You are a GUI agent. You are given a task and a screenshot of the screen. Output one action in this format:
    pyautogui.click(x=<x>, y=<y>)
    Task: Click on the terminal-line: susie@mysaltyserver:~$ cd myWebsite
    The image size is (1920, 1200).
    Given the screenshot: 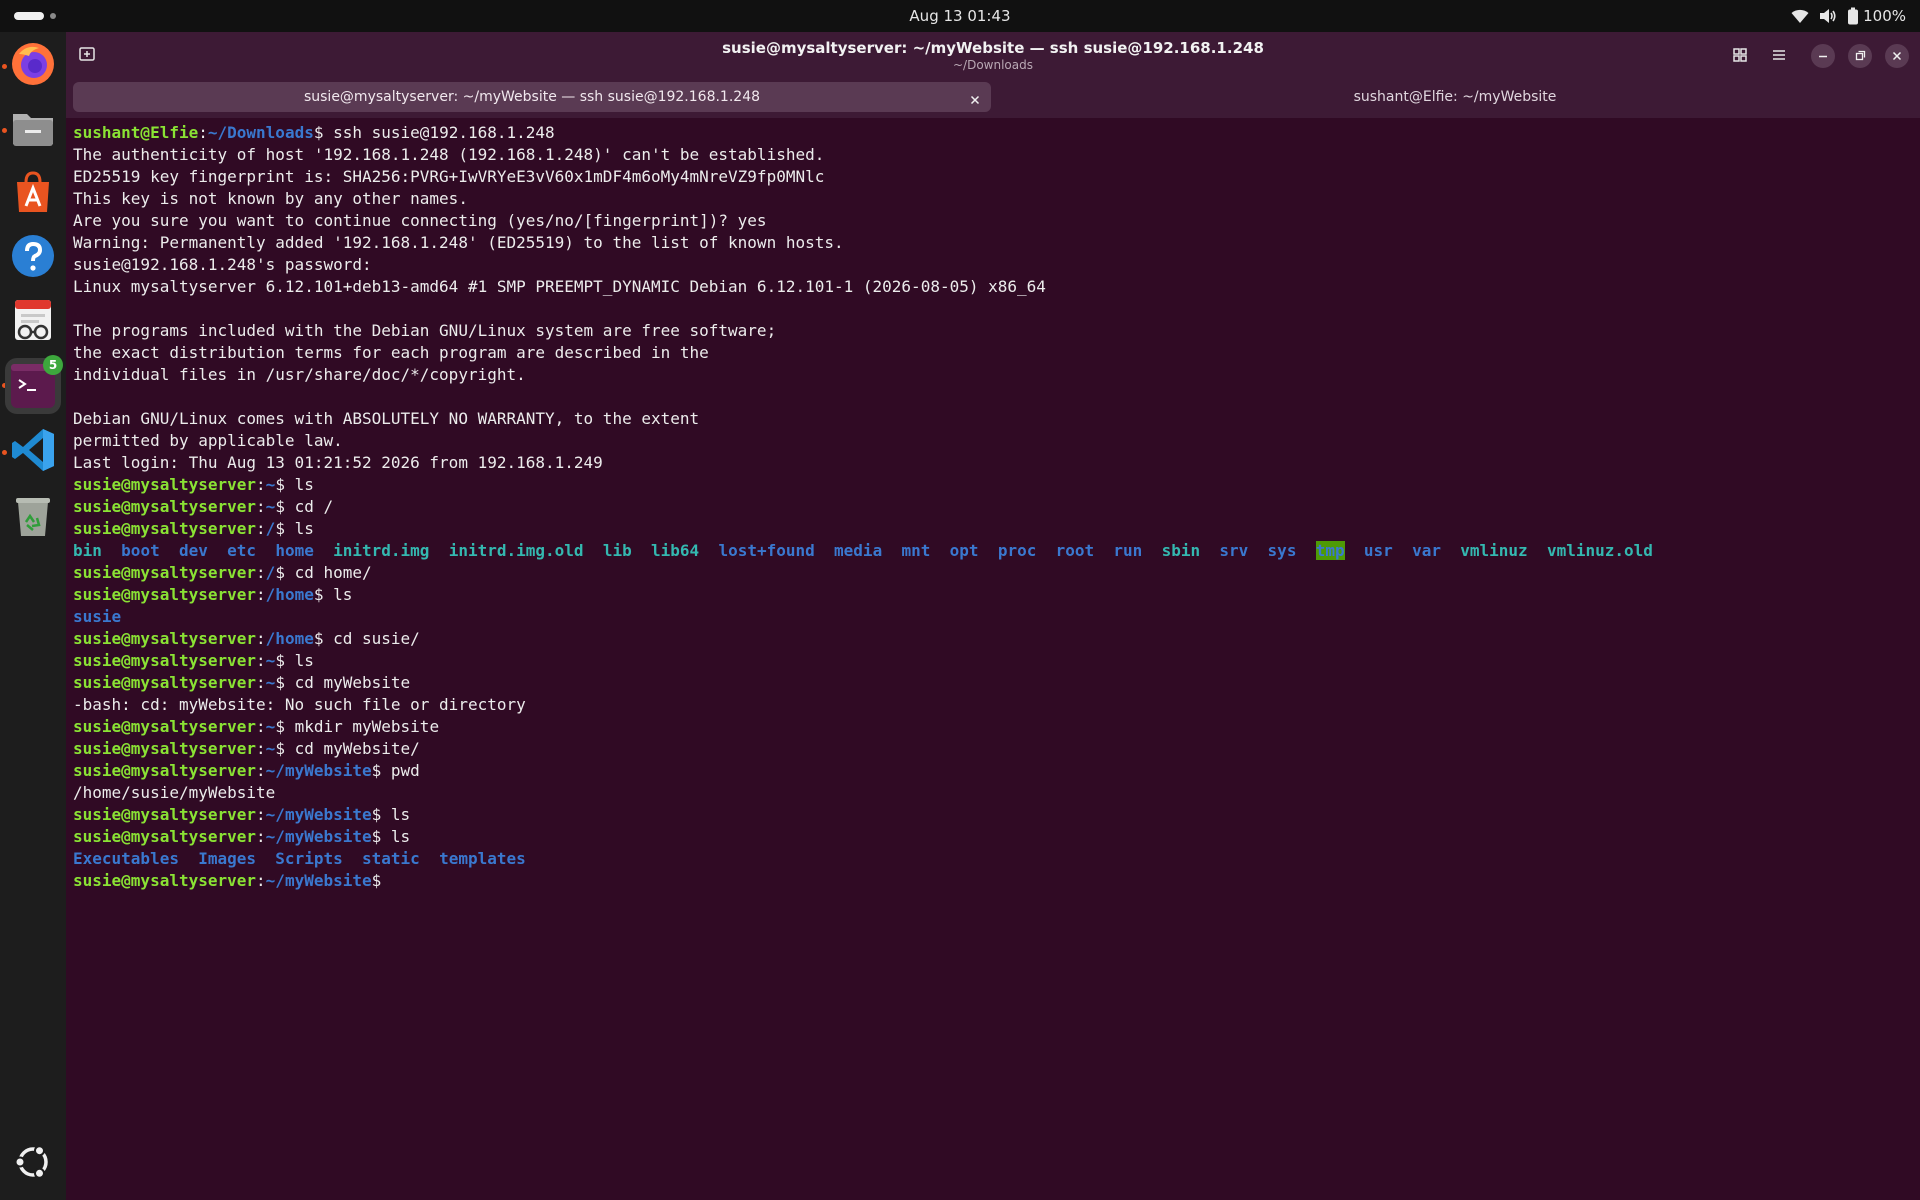 What is the action you would take?
    pyautogui.click(x=993, y=683)
    